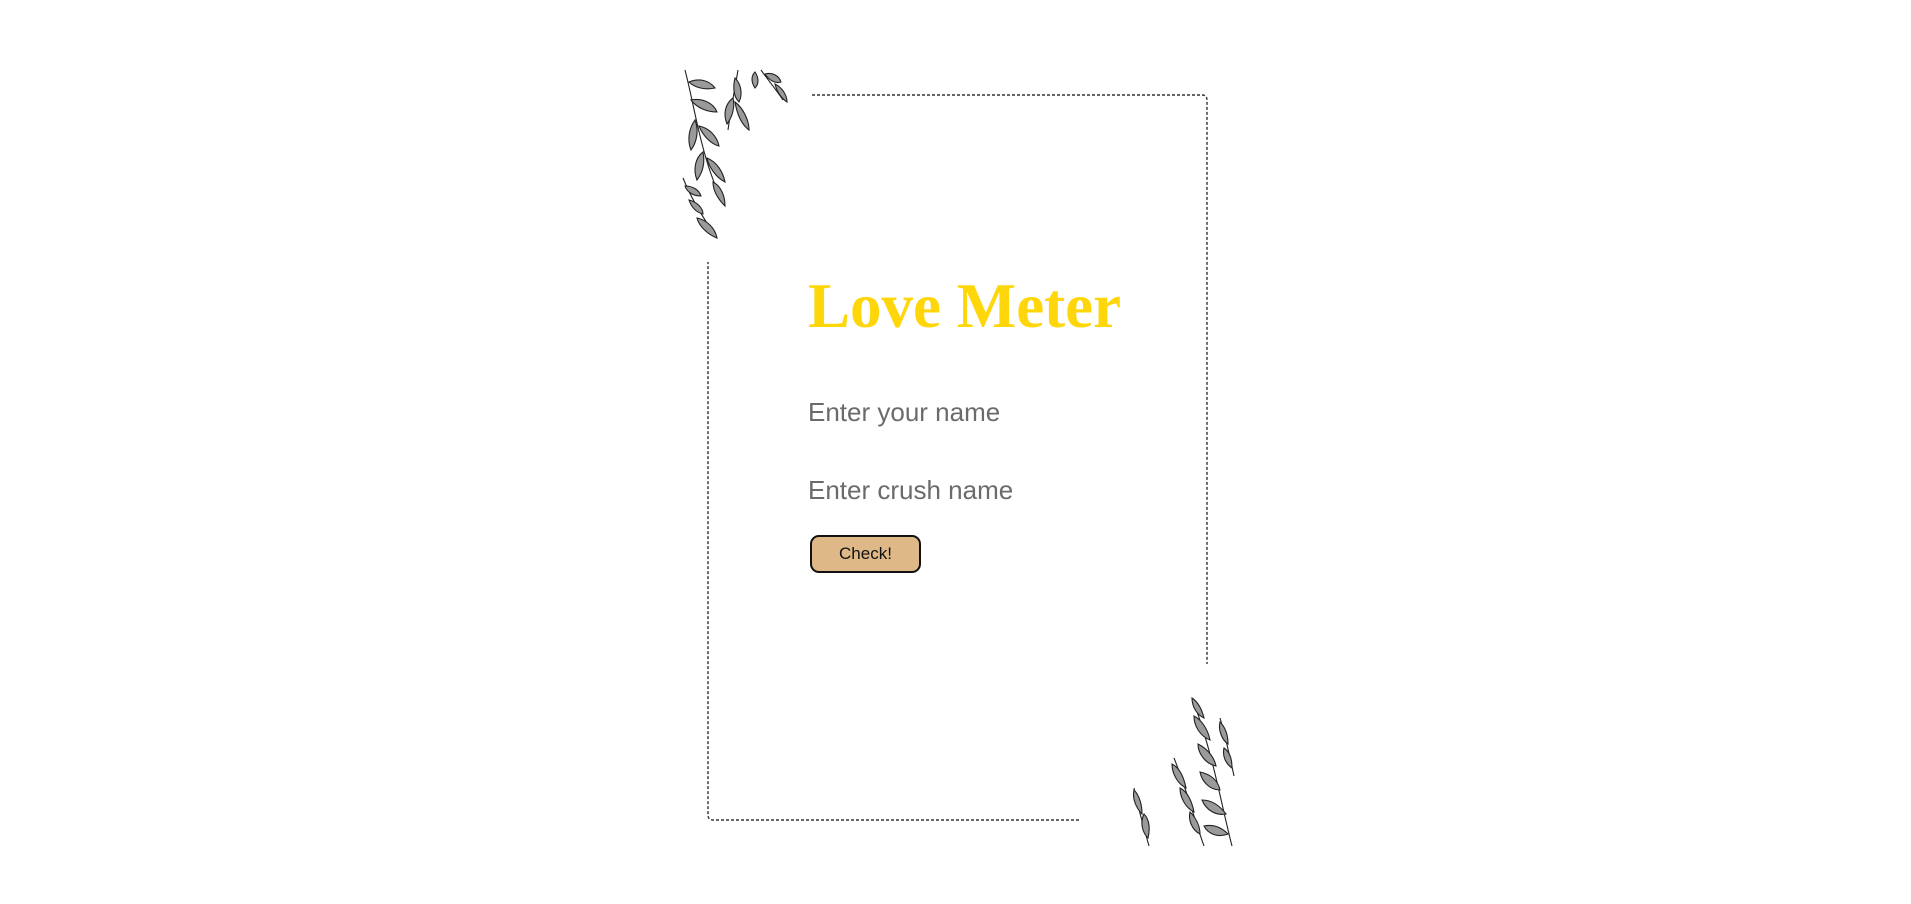 The width and height of the screenshot is (1911, 904). What do you see at coordinates (936, 490) in the screenshot?
I see `crush-name-input` at bounding box center [936, 490].